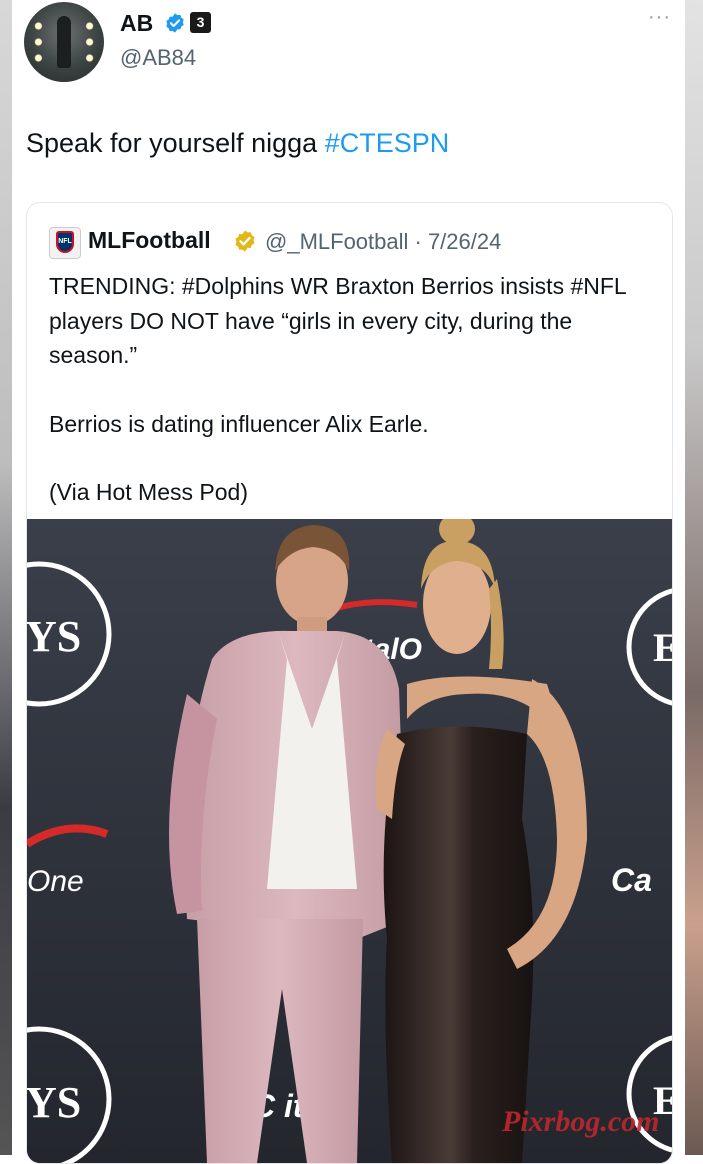  Describe the element at coordinates (245, 241) in the screenshot. I see `gold-verified-badge-icon` at that location.